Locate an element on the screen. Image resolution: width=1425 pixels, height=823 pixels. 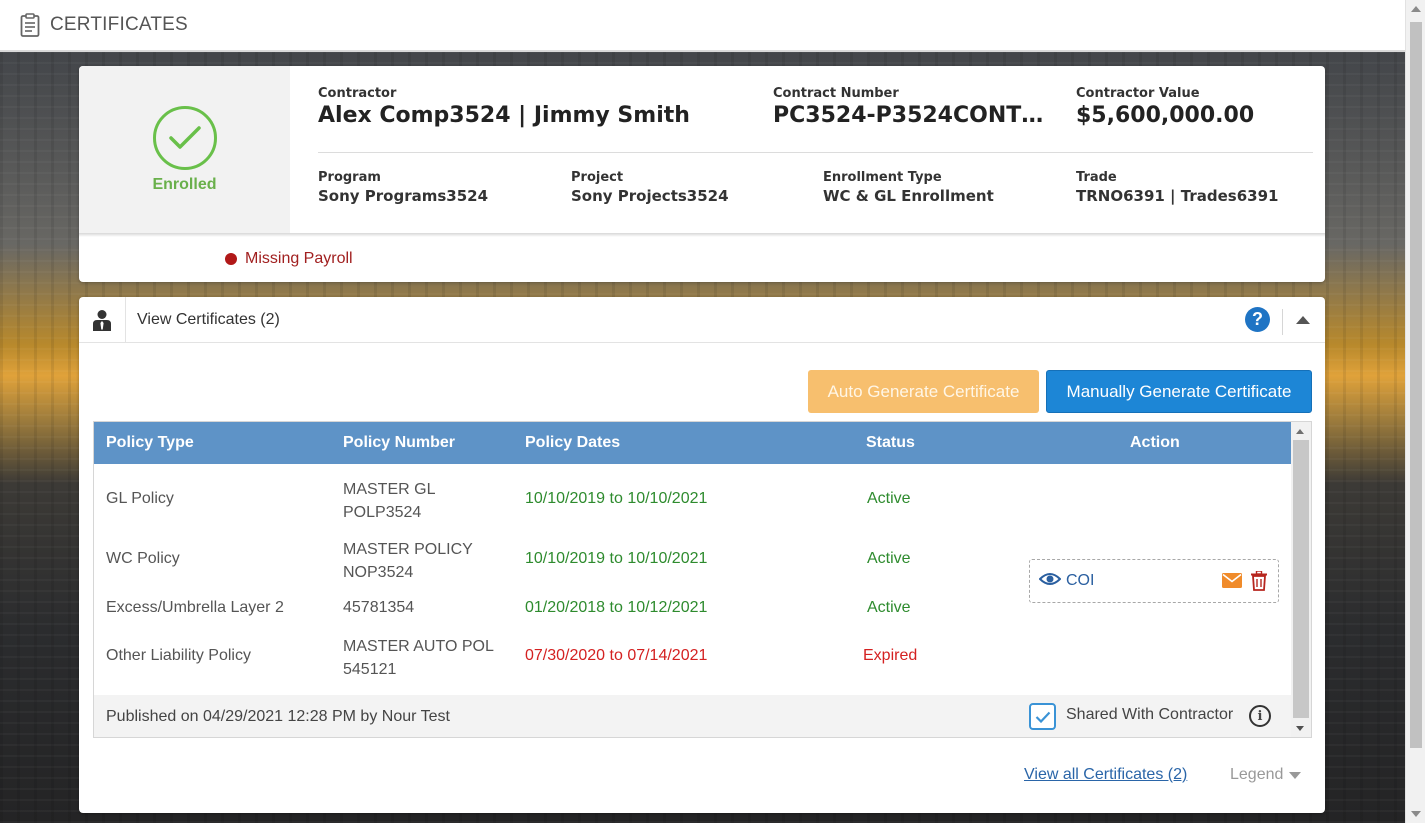
project-label: Project is located at coordinates (597, 177).